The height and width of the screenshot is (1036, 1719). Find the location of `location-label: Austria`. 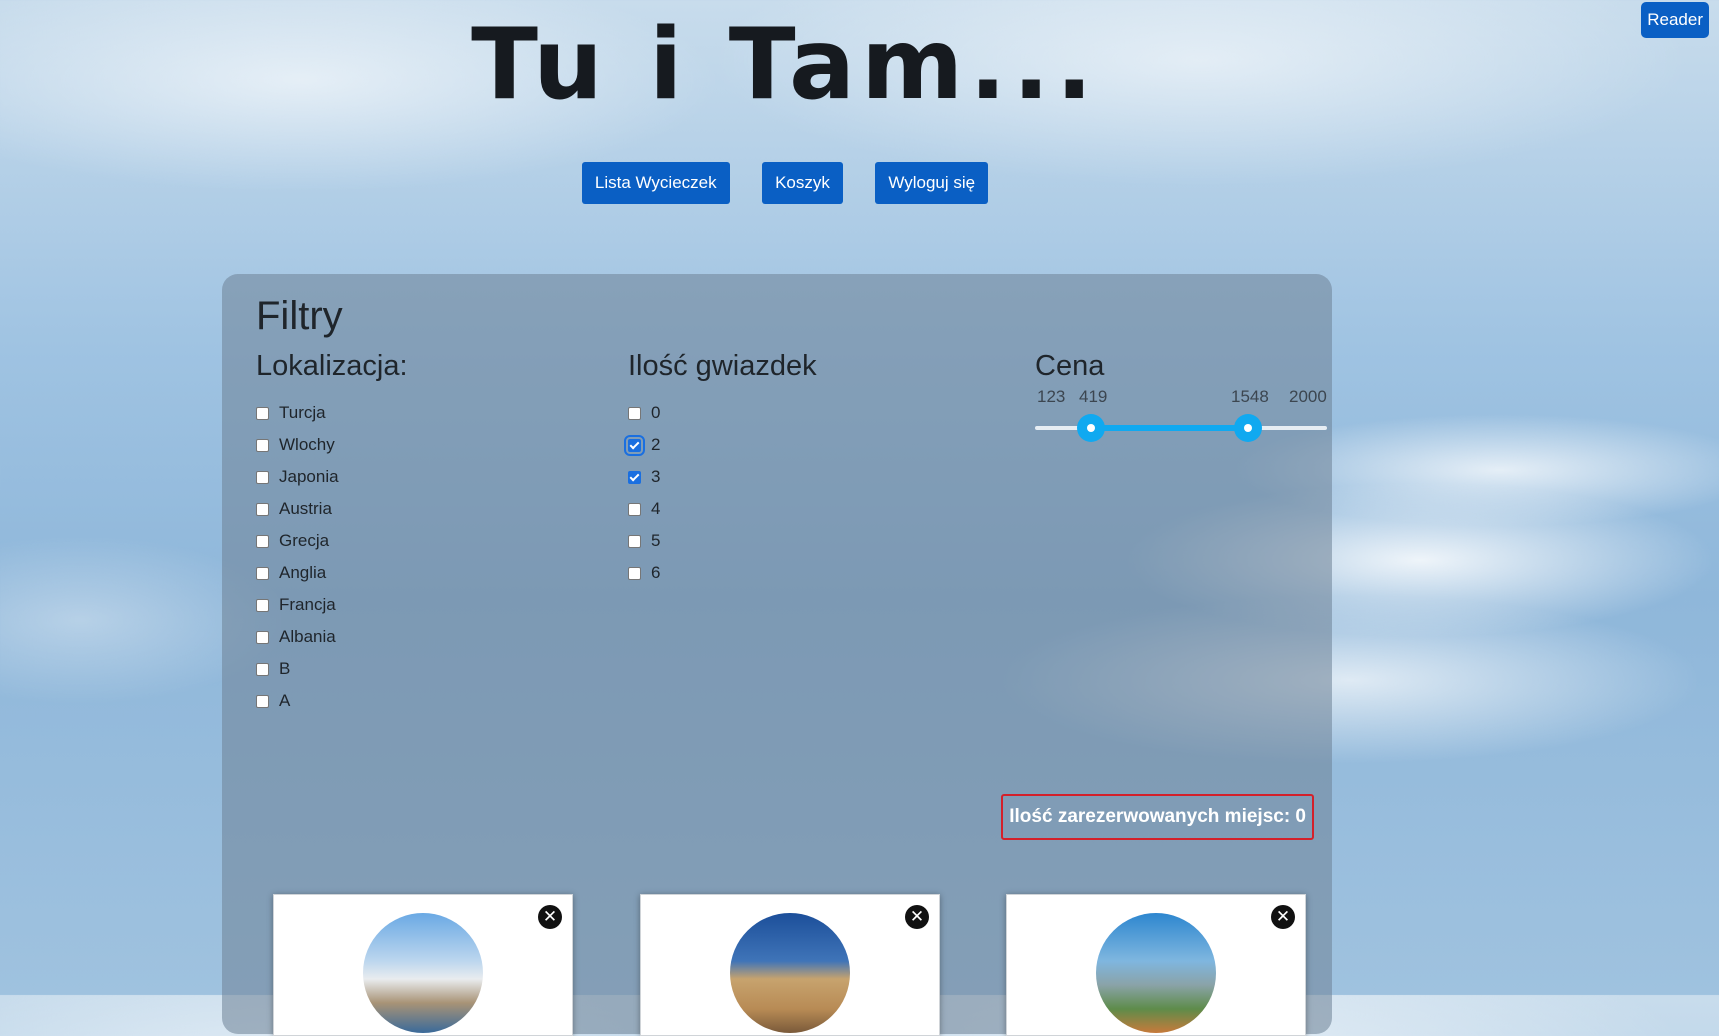

location-label: Austria is located at coordinates (305, 508).